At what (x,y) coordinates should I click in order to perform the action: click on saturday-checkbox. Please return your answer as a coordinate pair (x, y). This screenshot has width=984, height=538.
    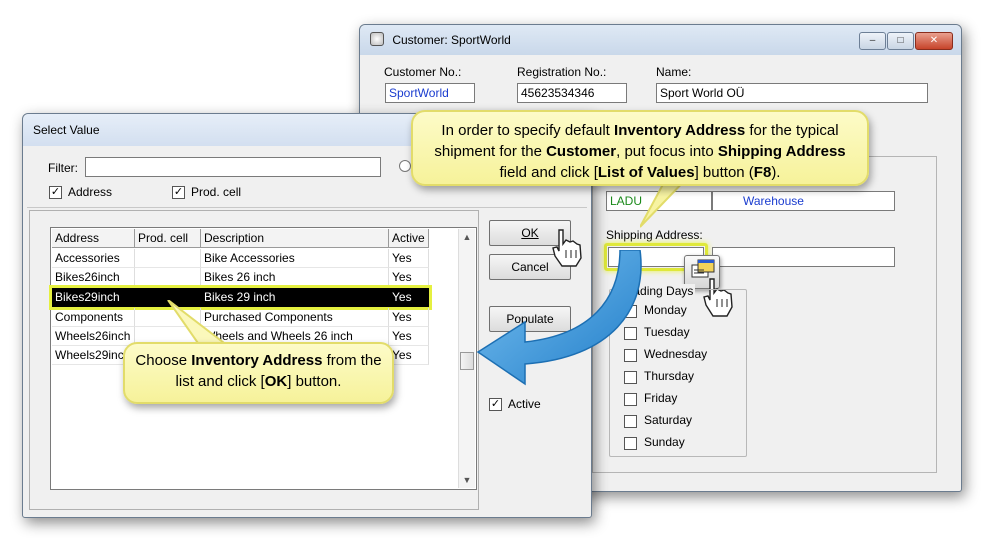
    Looking at the image, I should click on (630, 421).